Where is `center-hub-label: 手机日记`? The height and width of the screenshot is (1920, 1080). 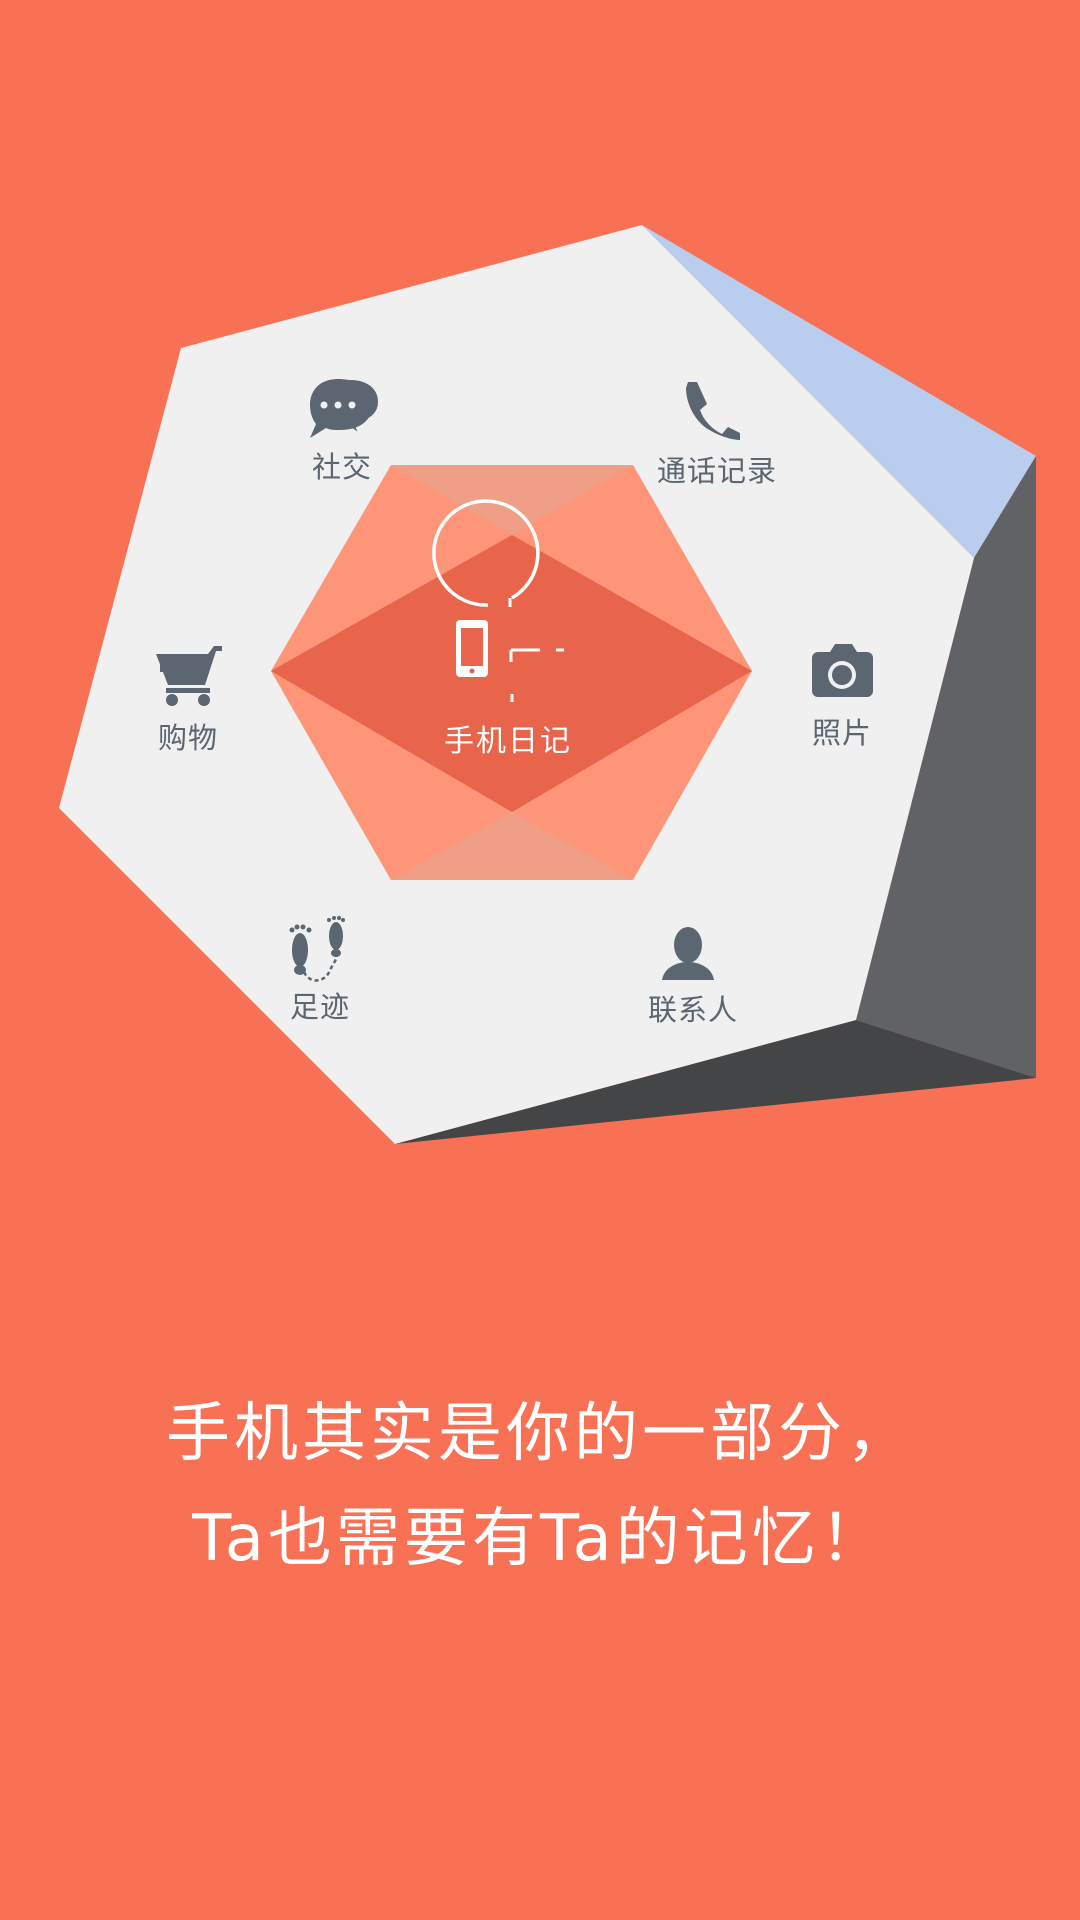
center-hub-label: 手机日记 is located at coordinates (508, 738).